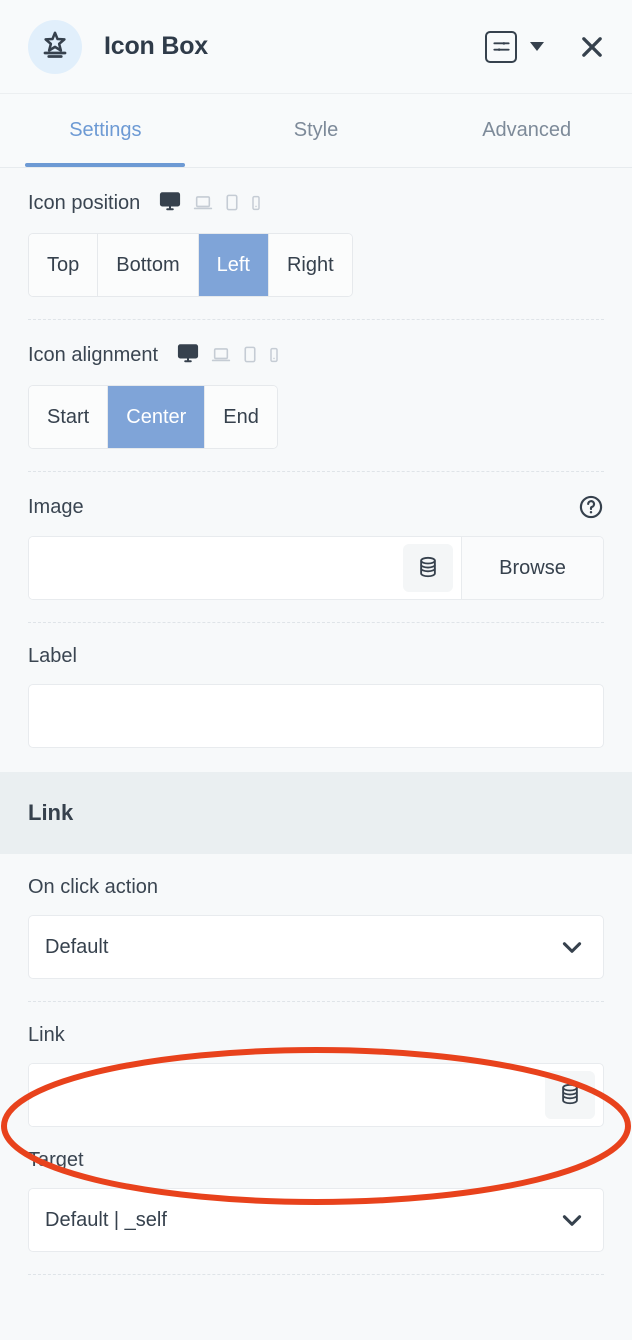 Image resolution: width=632 pixels, height=1340 pixels. I want to click on icon-position-option-top: Top, so click(64, 265).